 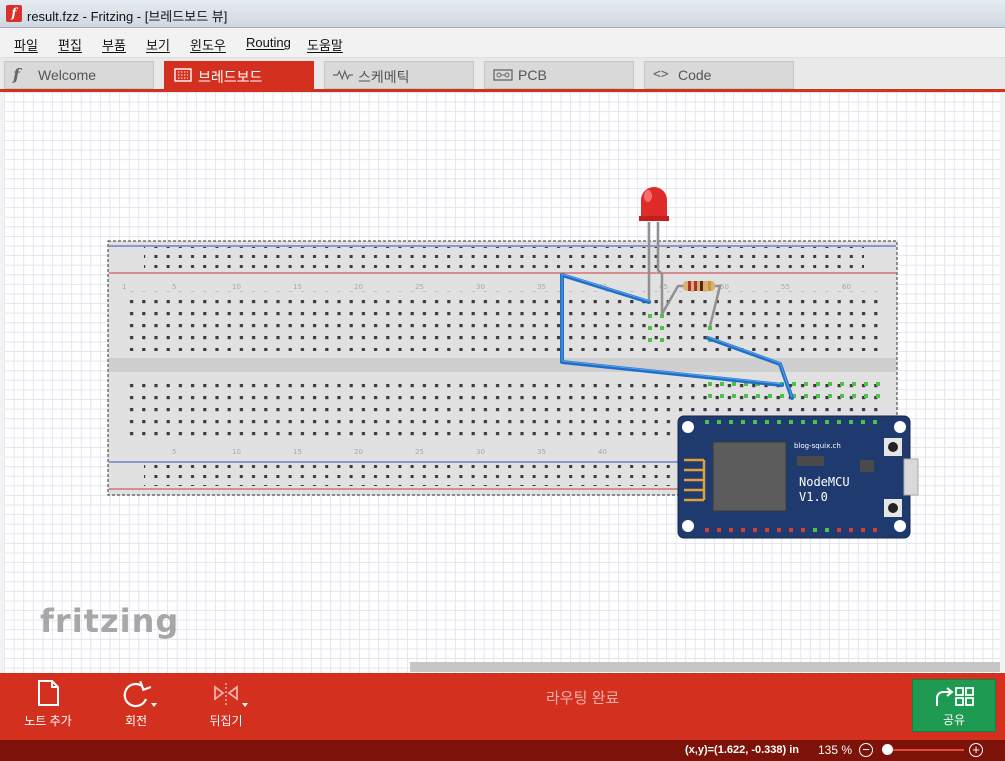 I want to click on col-label-top: 20, so click(x=358, y=287).